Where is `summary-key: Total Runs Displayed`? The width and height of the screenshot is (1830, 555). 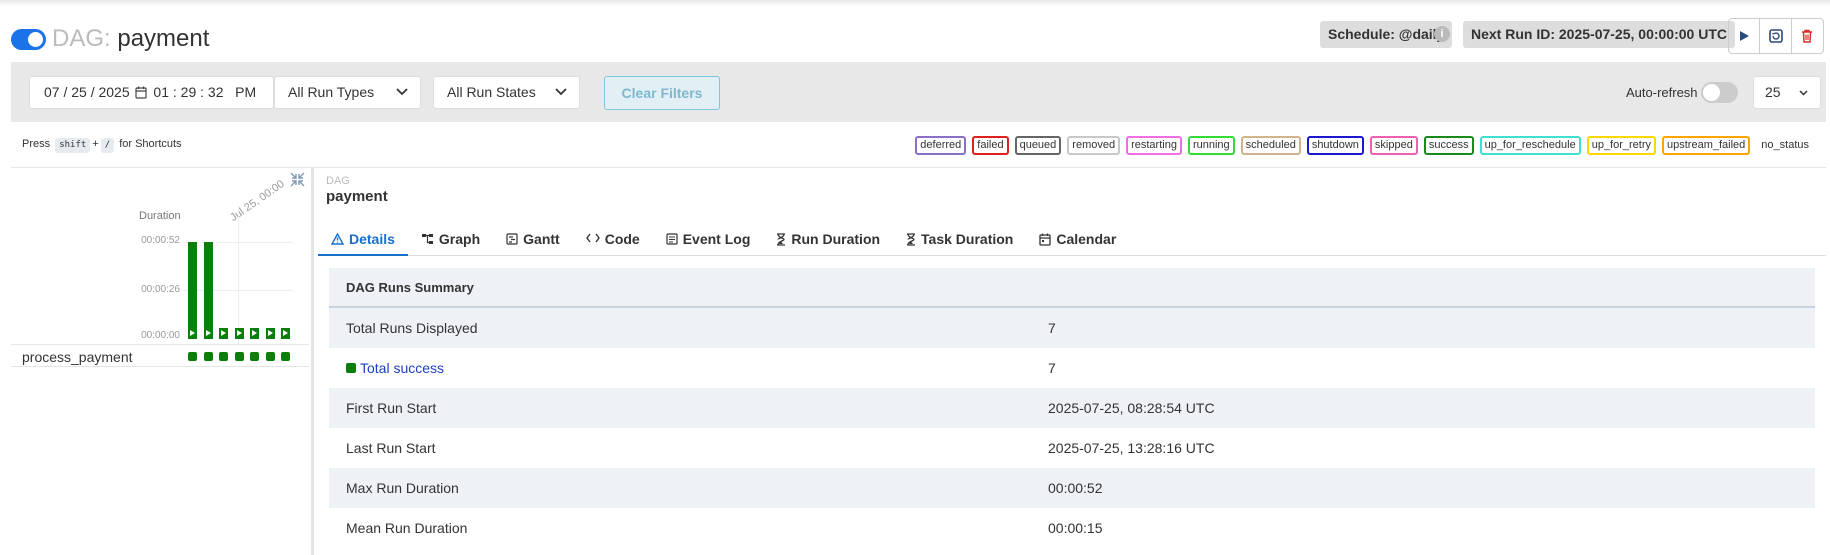 summary-key: Total Runs Displayed is located at coordinates (412, 328).